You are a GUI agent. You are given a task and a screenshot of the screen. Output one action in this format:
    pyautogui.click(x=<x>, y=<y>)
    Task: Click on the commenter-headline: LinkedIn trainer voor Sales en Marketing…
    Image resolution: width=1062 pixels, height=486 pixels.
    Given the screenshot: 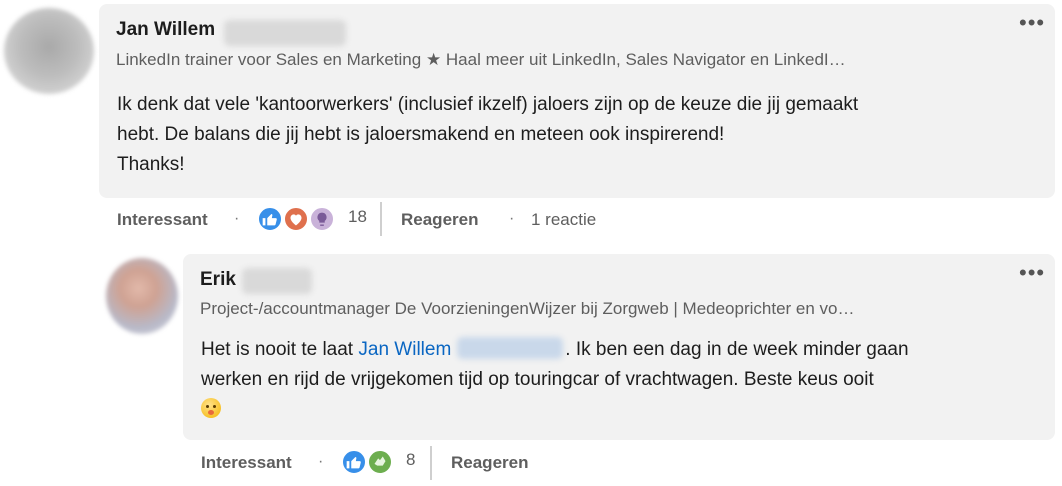 What is the action you would take?
    pyautogui.click(x=481, y=59)
    